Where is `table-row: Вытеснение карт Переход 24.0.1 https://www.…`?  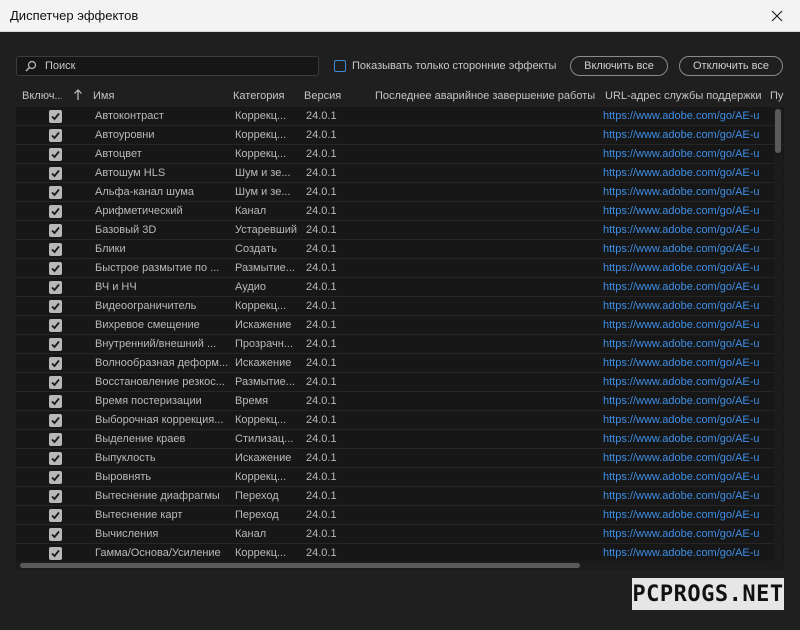 table-row: Вытеснение карт Переход 24.0.1 https://www.… is located at coordinates (400, 515).